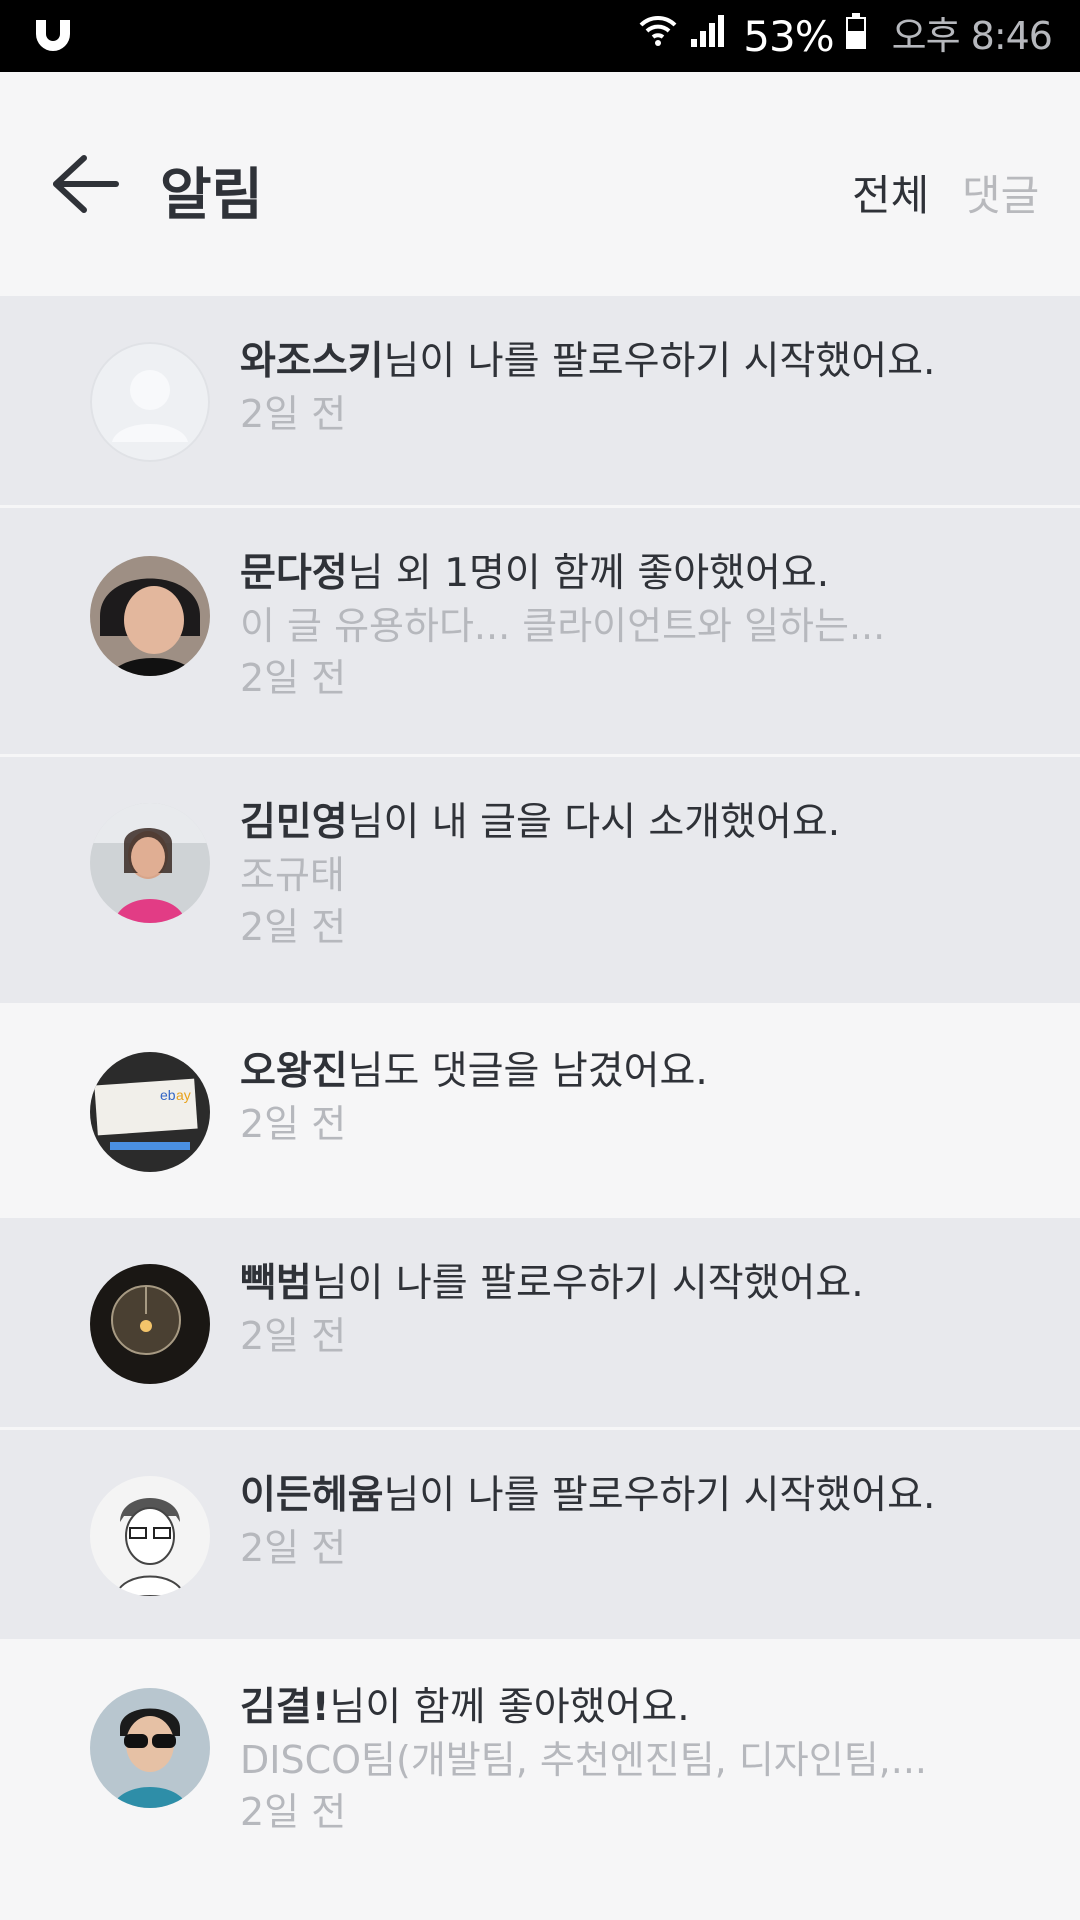 Image resolution: width=1080 pixels, height=1920 pixels. I want to click on notification-text: 와조스키님이 나를 팔로우하기 시작했어요., so click(640, 362).